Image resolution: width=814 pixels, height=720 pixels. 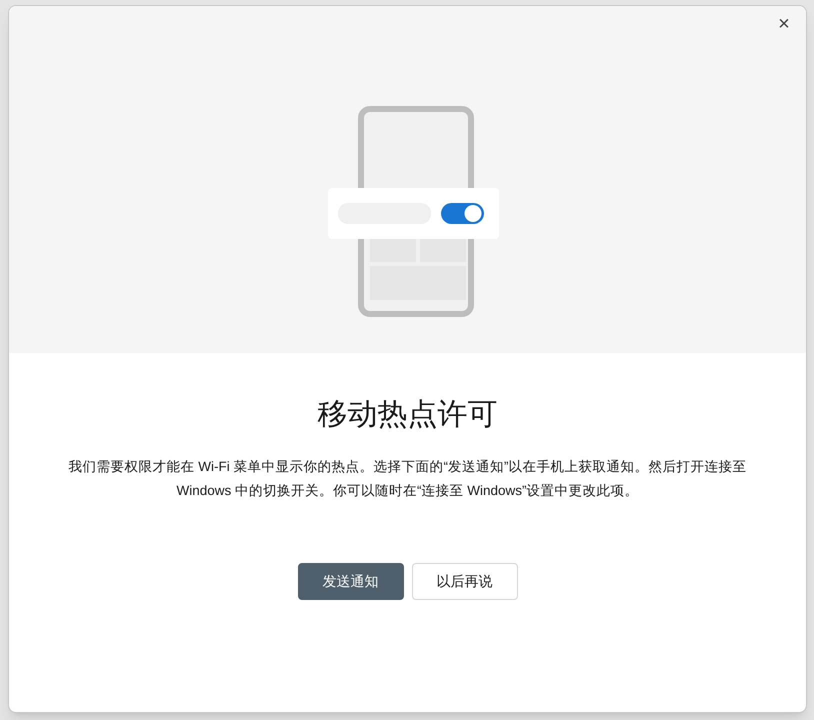 What do you see at coordinates (351, 581) in the screenshot?
I see `send-notification-button: 发送通知` at bounding box center [351, 581].